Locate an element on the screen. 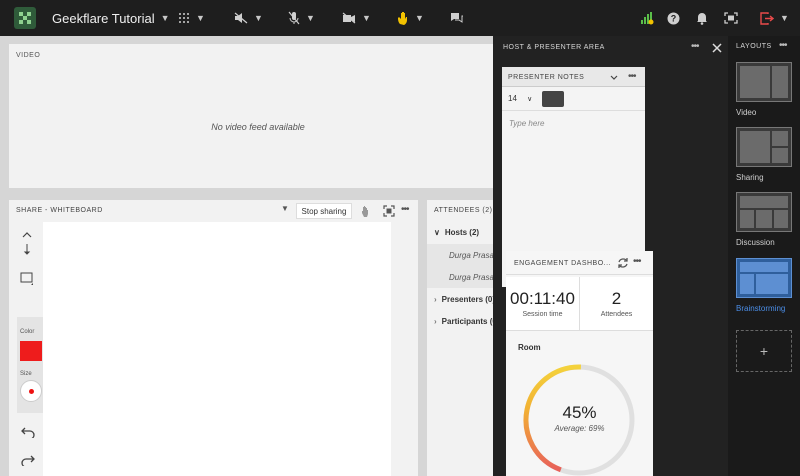 The width and height of the screenshot is (800, 476). speaker-button: ▼ is located at coordinates (248, 18).